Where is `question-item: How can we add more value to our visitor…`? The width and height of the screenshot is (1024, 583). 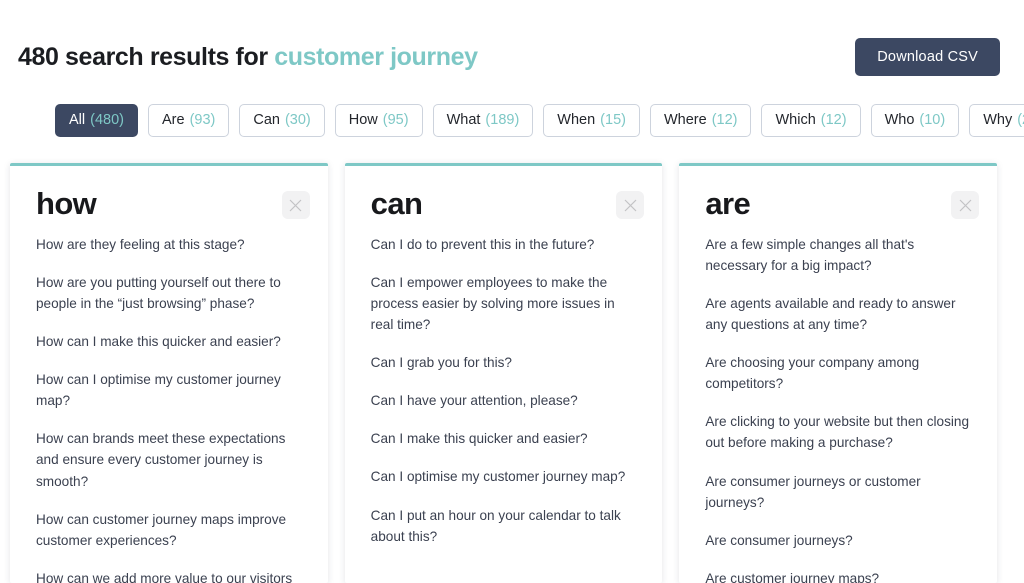
question-item: How can we add more value to our visitor… is located at coordinates (169, 575).